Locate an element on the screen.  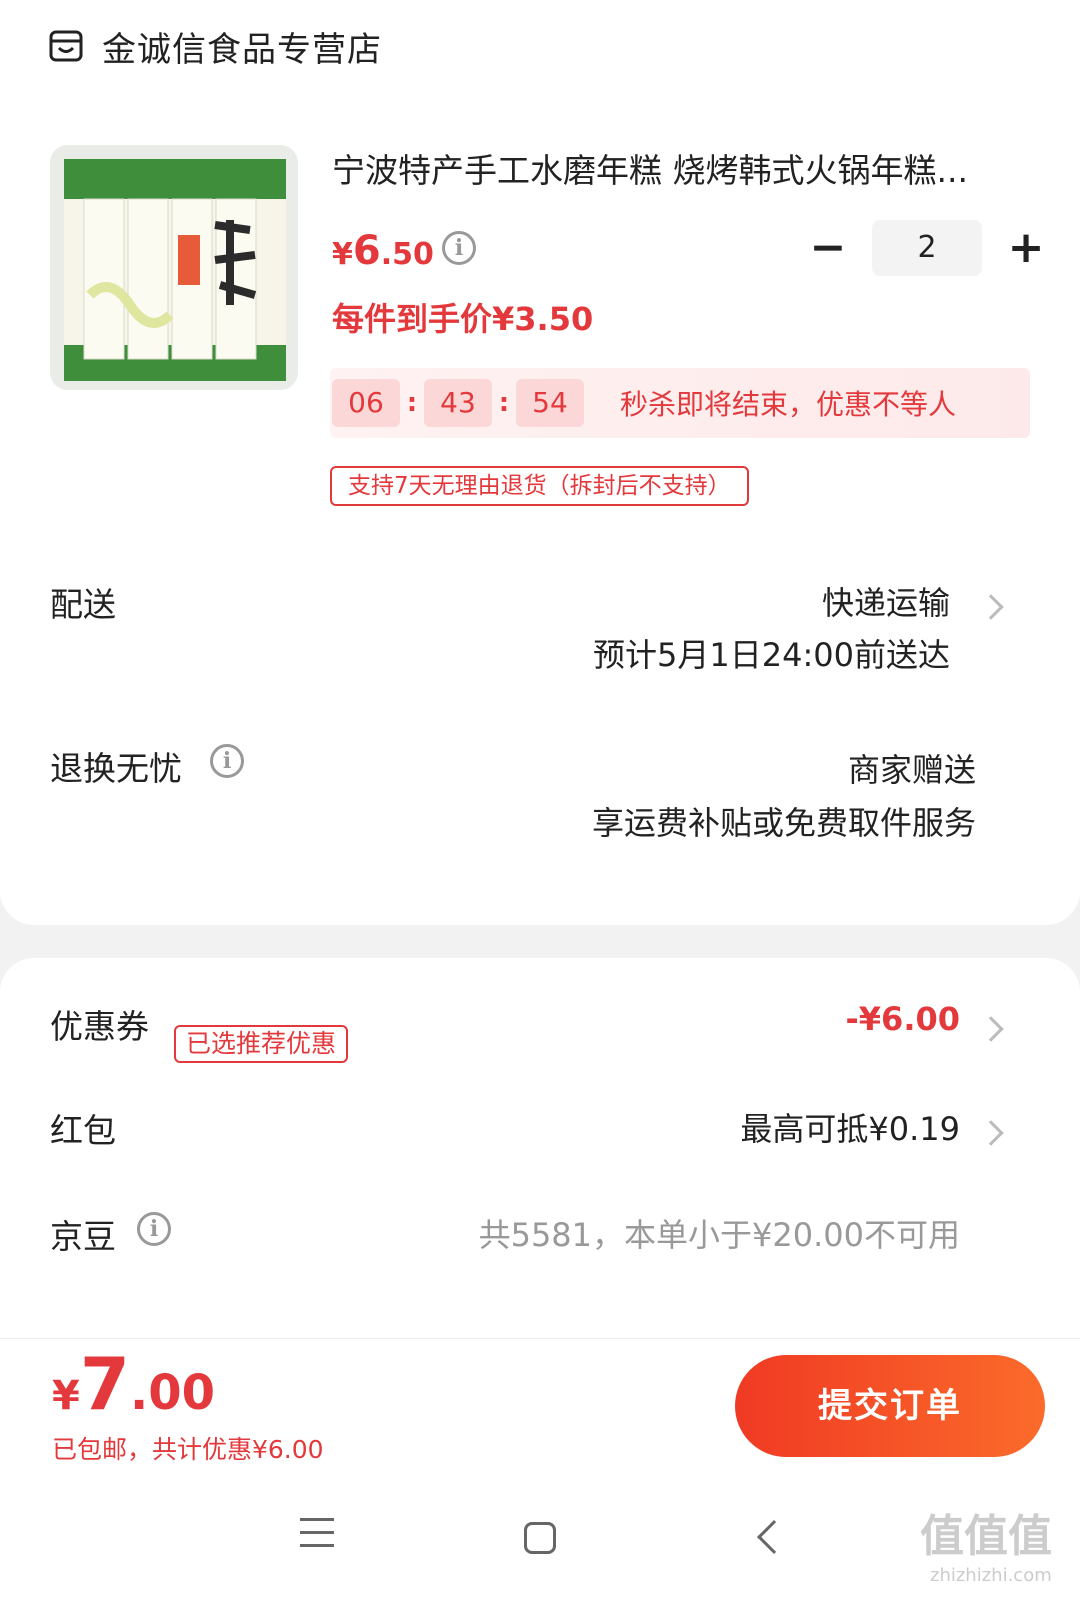
price-integer: 6 is located at coordinates (366, 251).